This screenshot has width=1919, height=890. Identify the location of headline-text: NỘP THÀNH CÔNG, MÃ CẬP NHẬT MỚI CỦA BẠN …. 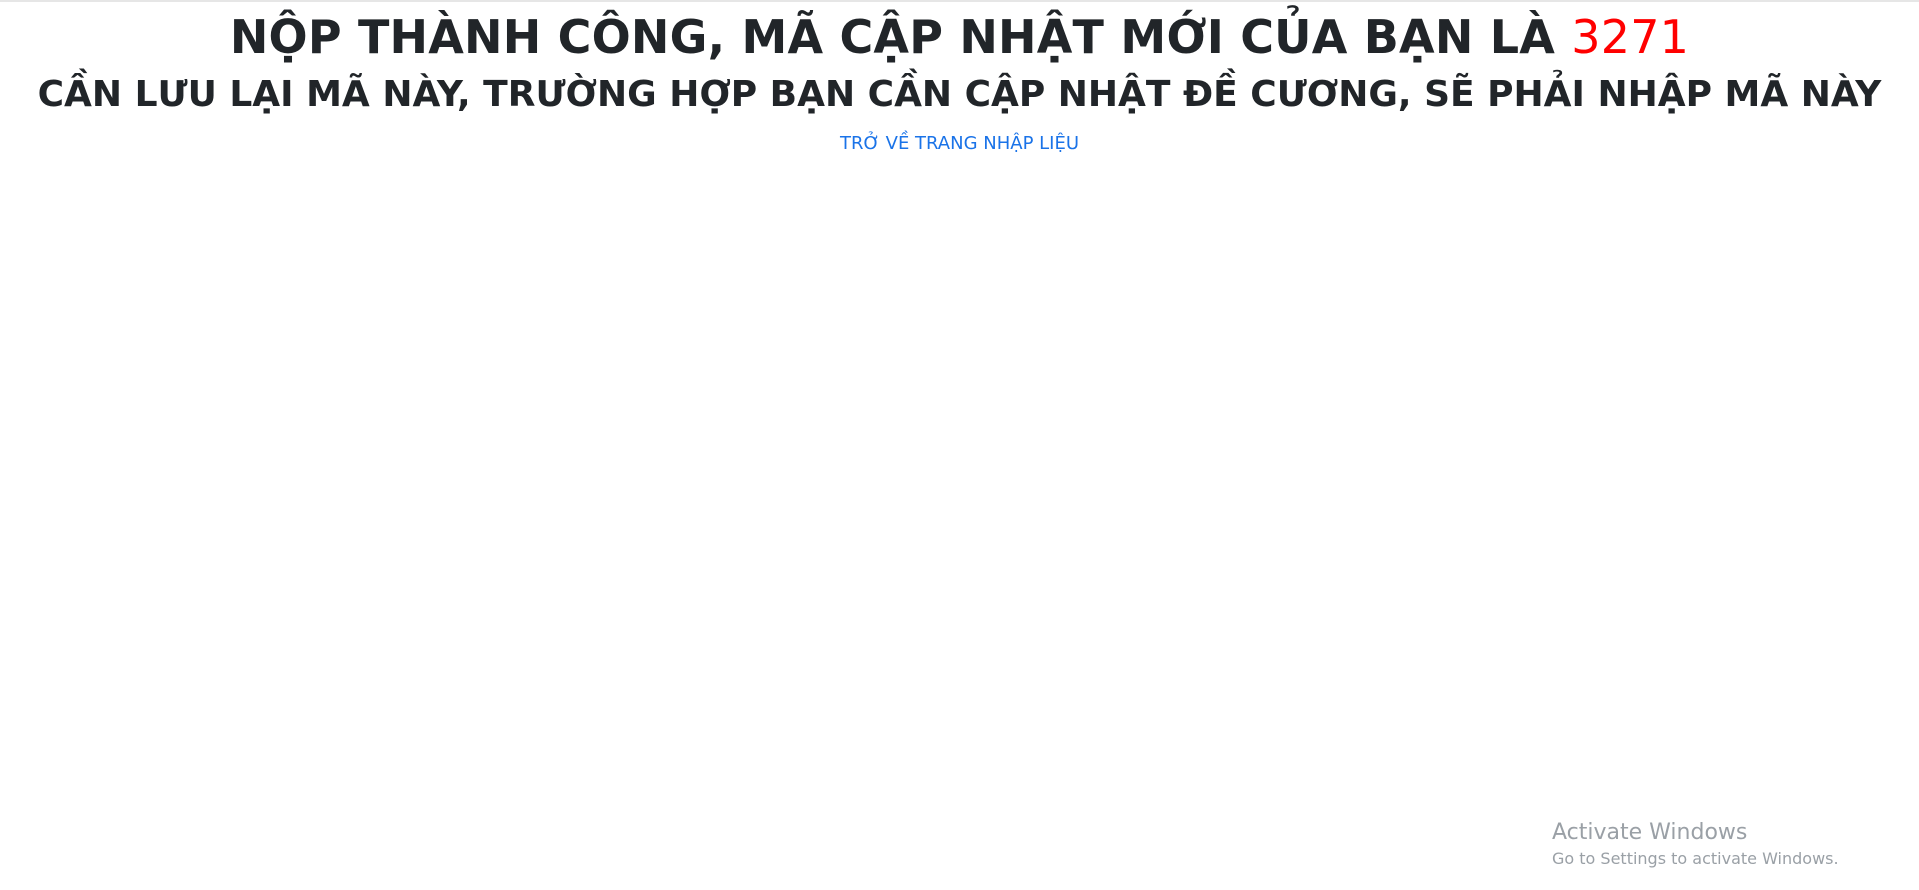
(900, 37).